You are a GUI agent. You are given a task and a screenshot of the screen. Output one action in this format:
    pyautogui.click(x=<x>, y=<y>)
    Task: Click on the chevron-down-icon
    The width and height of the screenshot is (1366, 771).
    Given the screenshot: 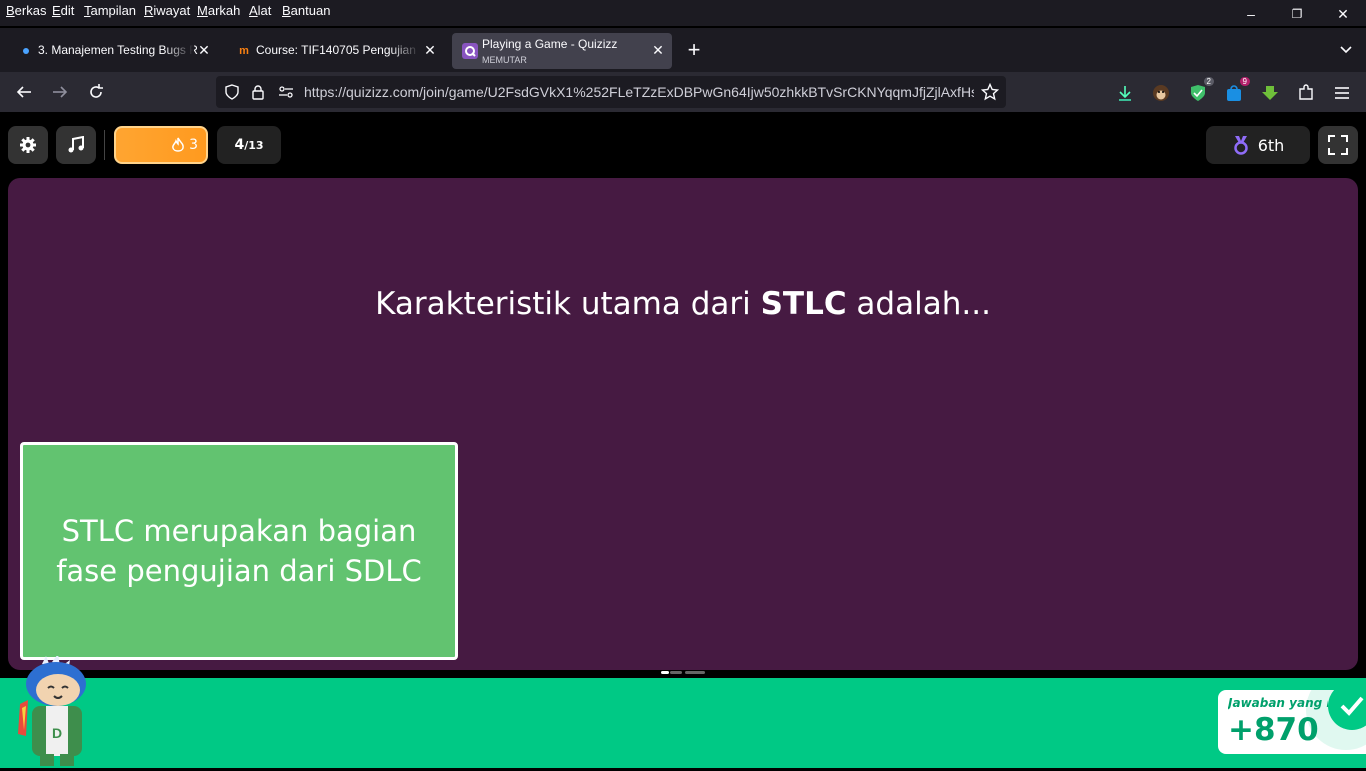 What is the action you would take?
    pyautogui.click(x=1346, y=50)
    